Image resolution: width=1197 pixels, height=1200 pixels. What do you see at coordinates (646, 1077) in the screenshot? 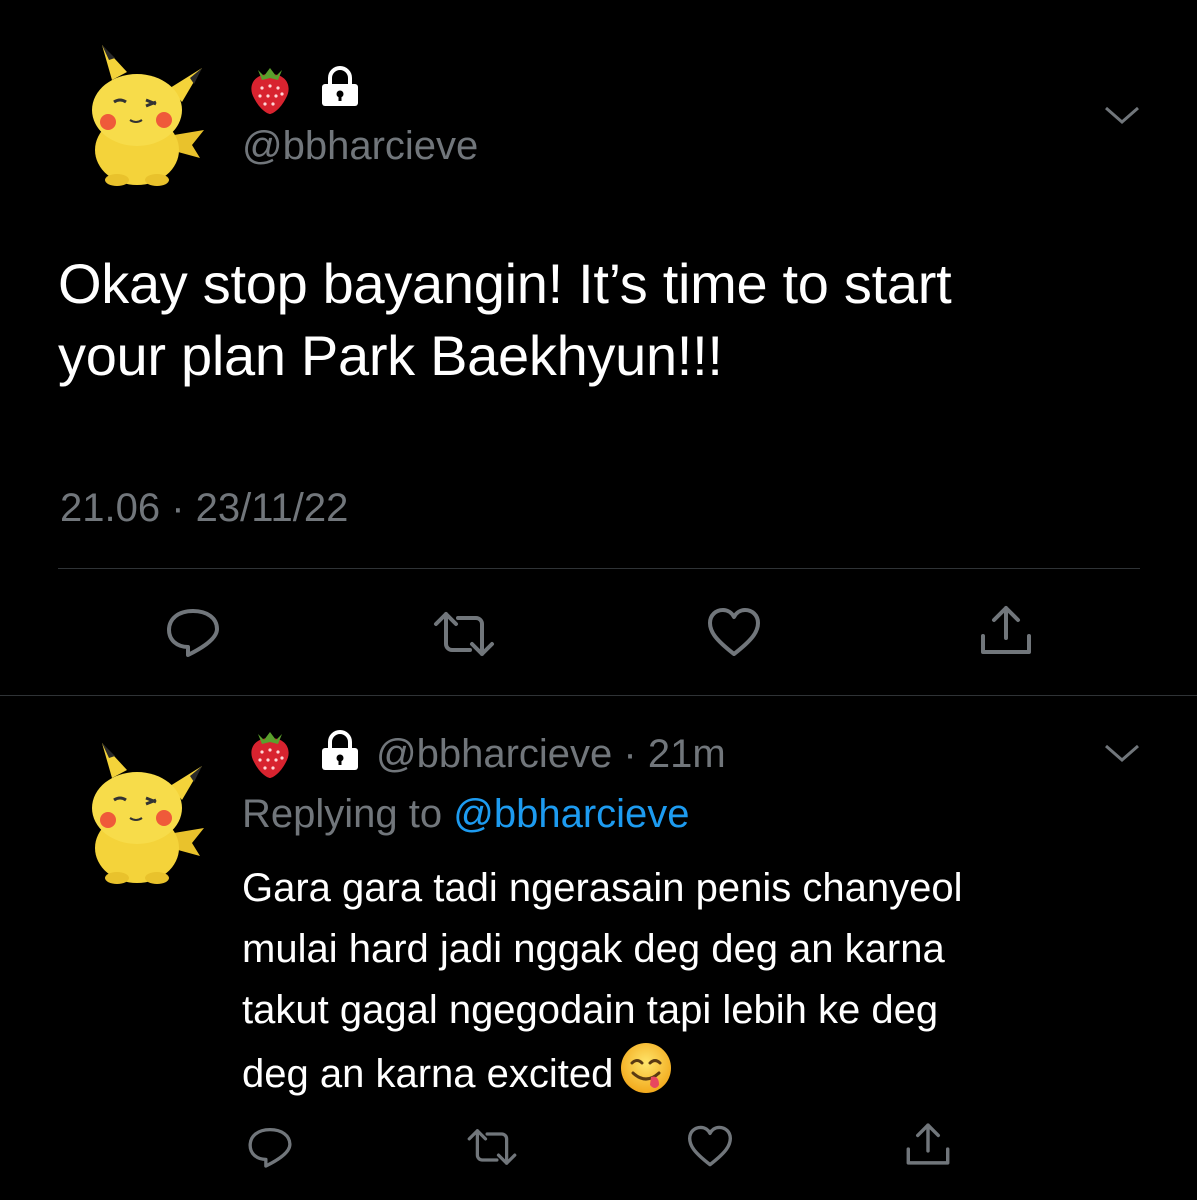
I see `yum-face-emoji-icon` at bounding box center [646, 1077].